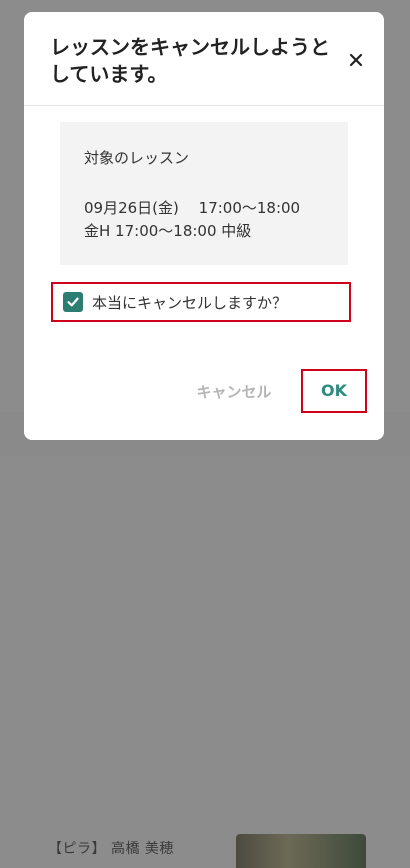 The width and height of the screenshot is (410, 868). What do you see at coordinates (301, 851) in the screenshot?
I see `background-thumbnail` at bounding box center [301, 851].